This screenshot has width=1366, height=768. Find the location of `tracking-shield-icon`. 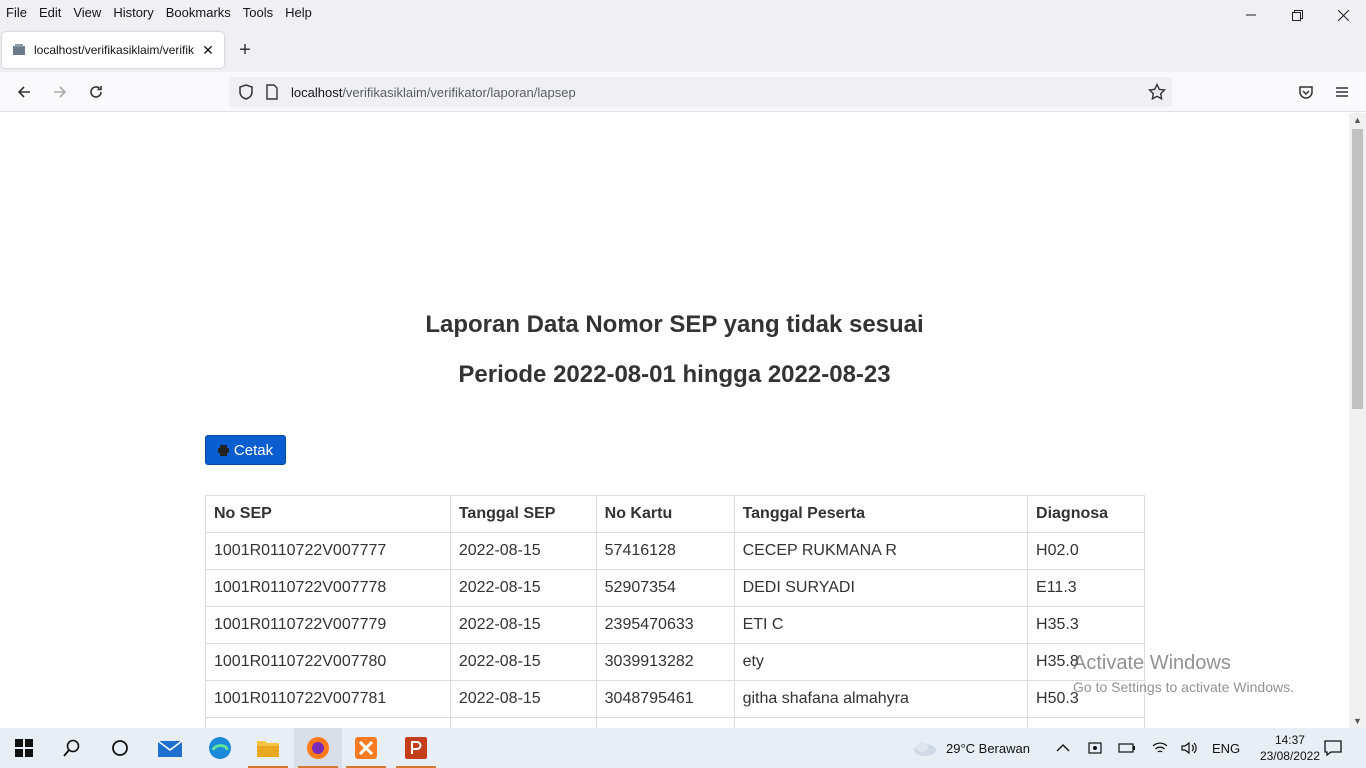

tracking-shield-icon is located at coordinates (246, 92).